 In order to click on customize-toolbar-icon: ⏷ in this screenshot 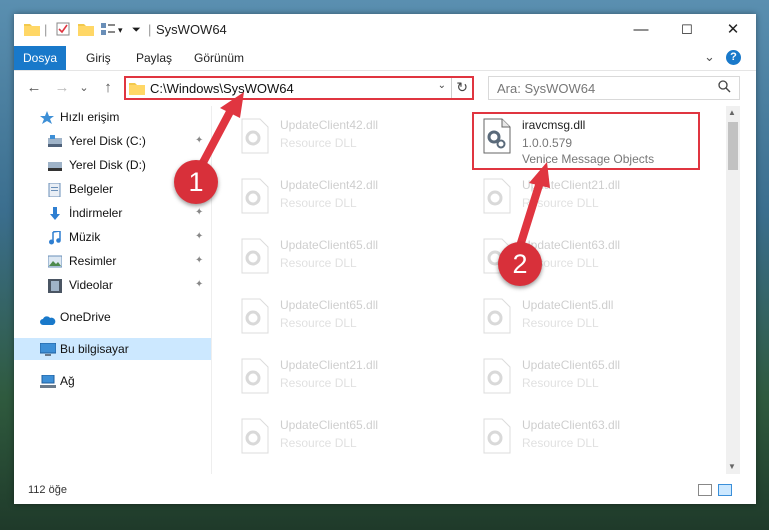, I will do `click(136, 30)`.